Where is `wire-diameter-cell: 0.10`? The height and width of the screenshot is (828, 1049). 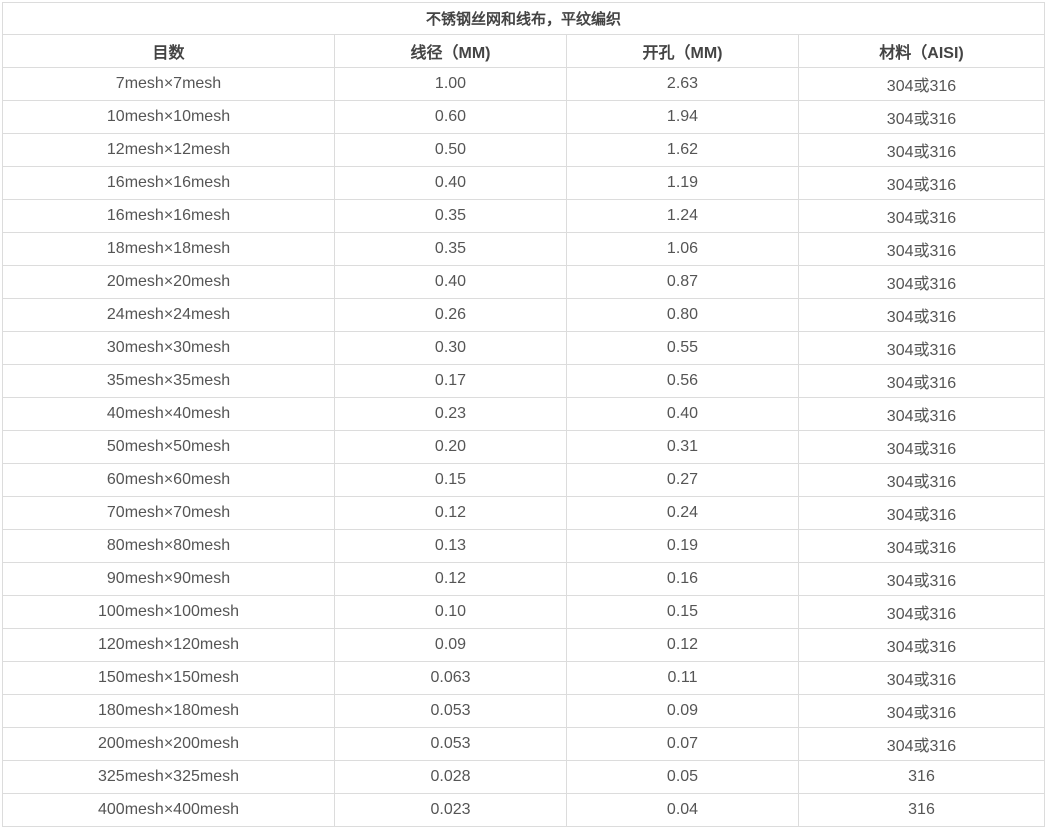 wire-diameter-cell: 0.10 is located at coordinates (450, 612).